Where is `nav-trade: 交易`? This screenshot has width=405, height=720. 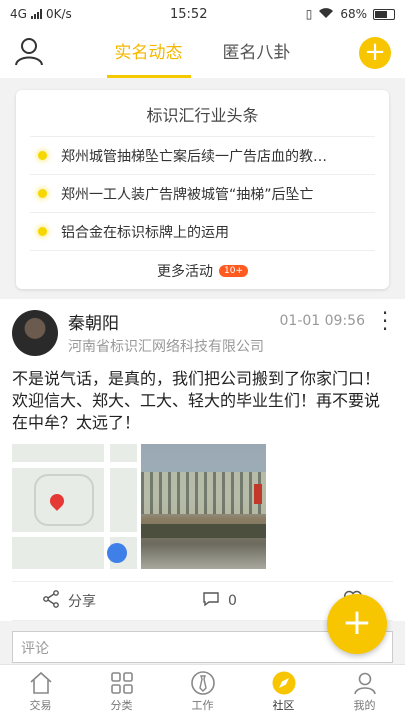 nav-trade: 交易 is located at coordinates (40, 692).